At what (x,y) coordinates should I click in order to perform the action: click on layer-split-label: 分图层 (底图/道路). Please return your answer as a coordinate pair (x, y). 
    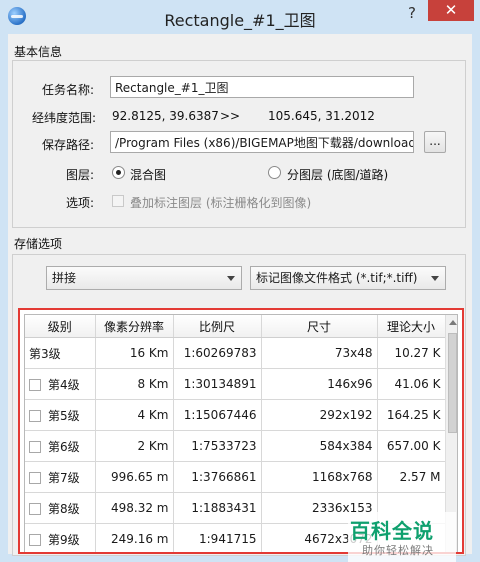
    Looking at the image, I should click on (338, 175).